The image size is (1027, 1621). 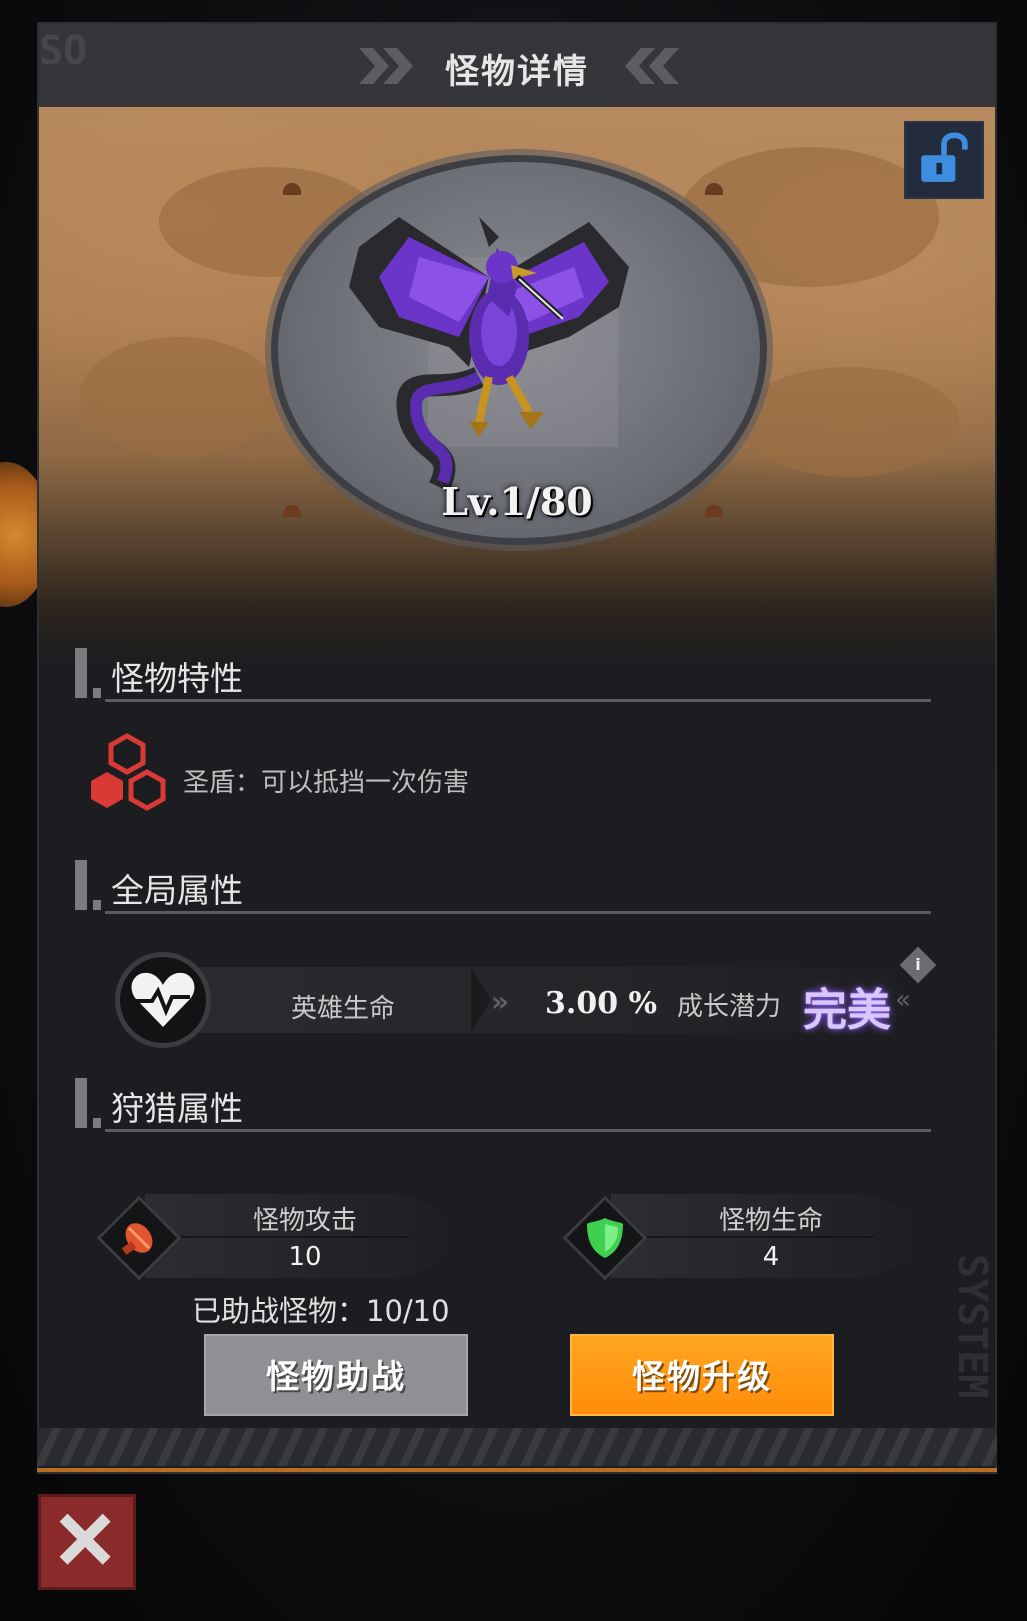 What do you see at coordinates (137, 1239) in the screenshot?
I see `fist-icon` at bounding box center [137, 1239].